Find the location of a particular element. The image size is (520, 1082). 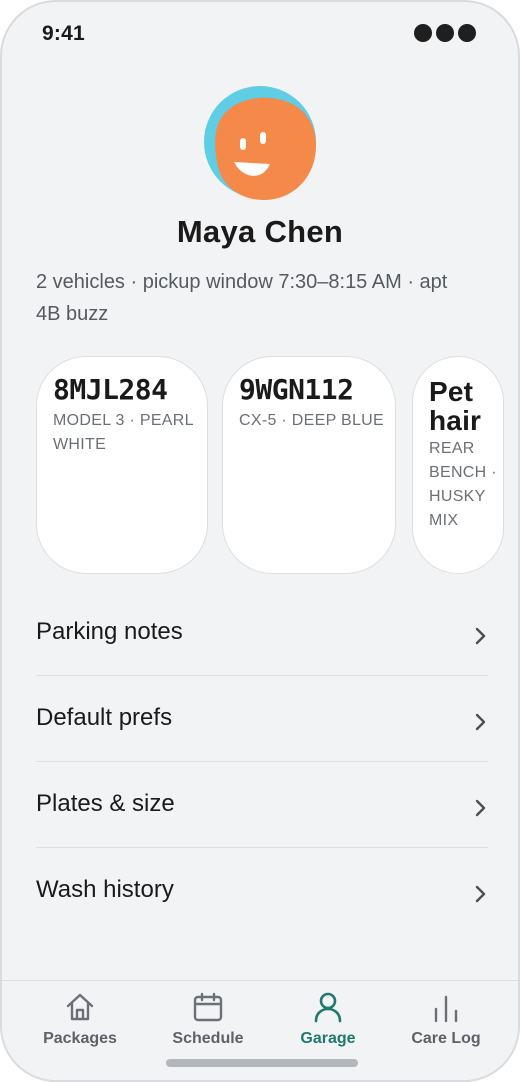

avatar is located at coordinates (262, 144).